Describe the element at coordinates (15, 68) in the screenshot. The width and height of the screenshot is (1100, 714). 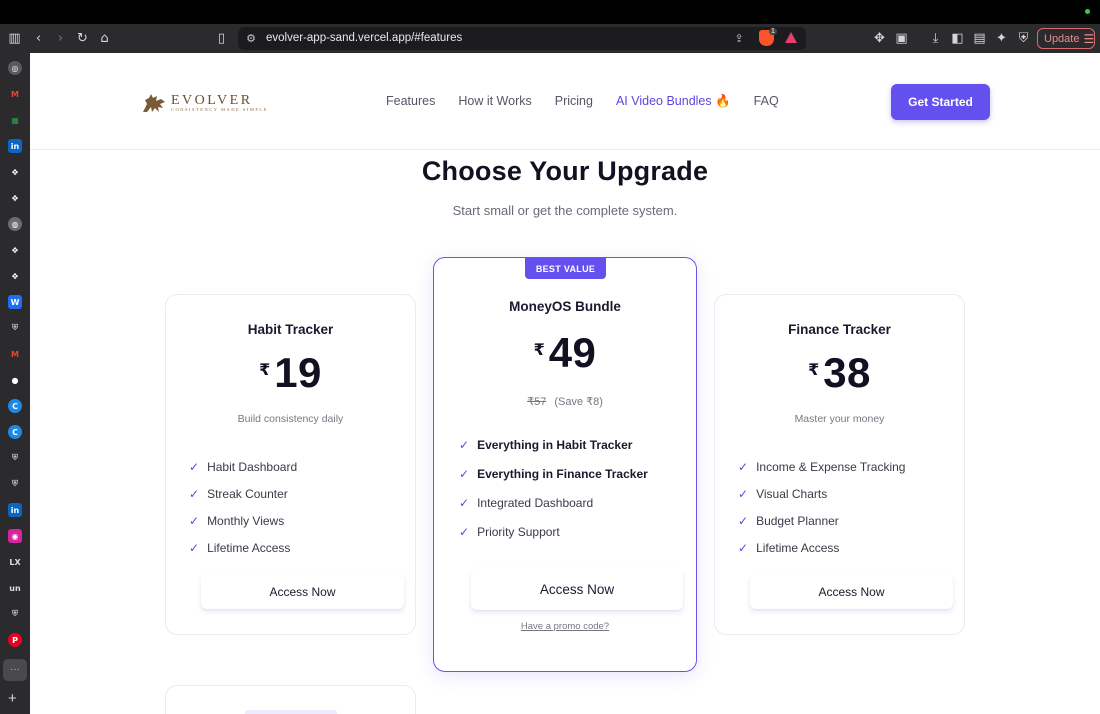
I see `openai-icon: ◎` at that location.